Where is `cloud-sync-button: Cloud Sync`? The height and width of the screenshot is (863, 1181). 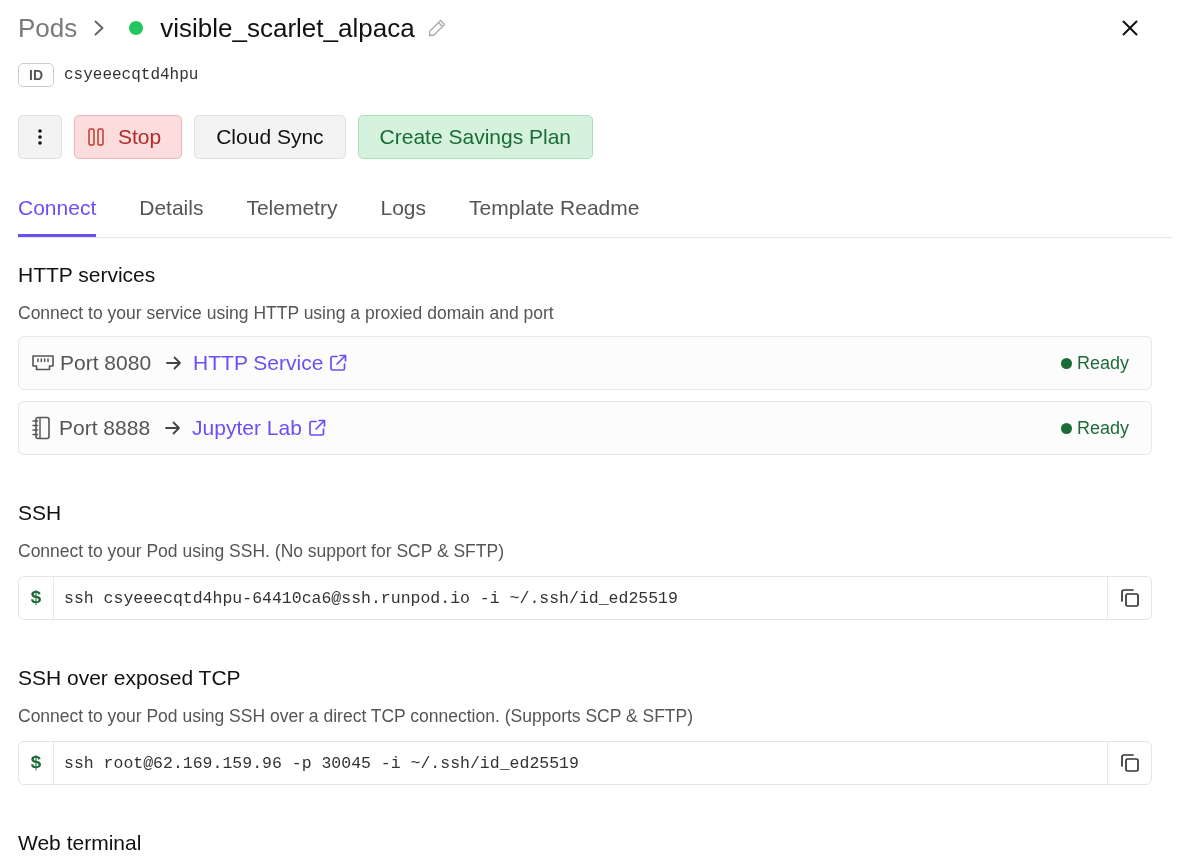
cloud-sync-button: Cloud Sync is located at coordinates (270, 137).